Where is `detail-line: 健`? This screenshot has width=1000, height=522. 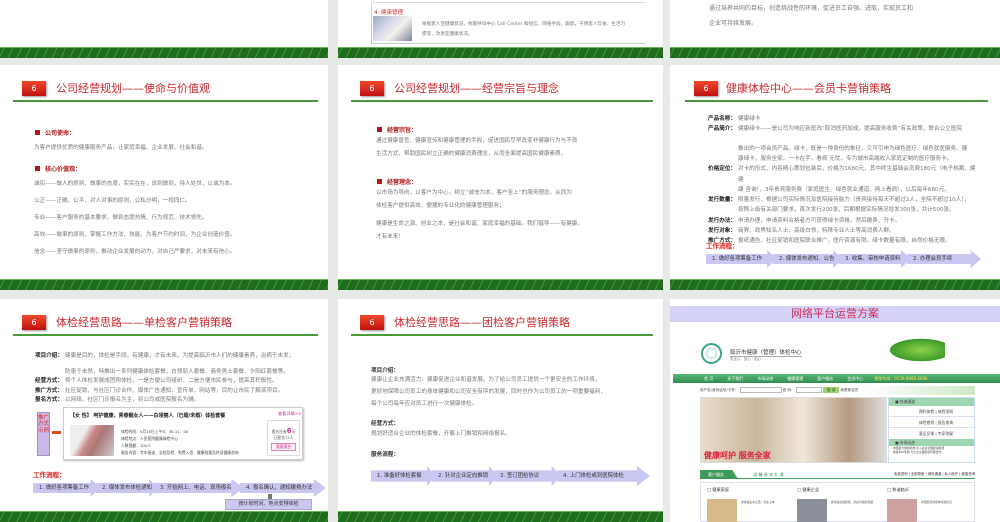 detail-line: 健 is located at coordinates (726, 180).